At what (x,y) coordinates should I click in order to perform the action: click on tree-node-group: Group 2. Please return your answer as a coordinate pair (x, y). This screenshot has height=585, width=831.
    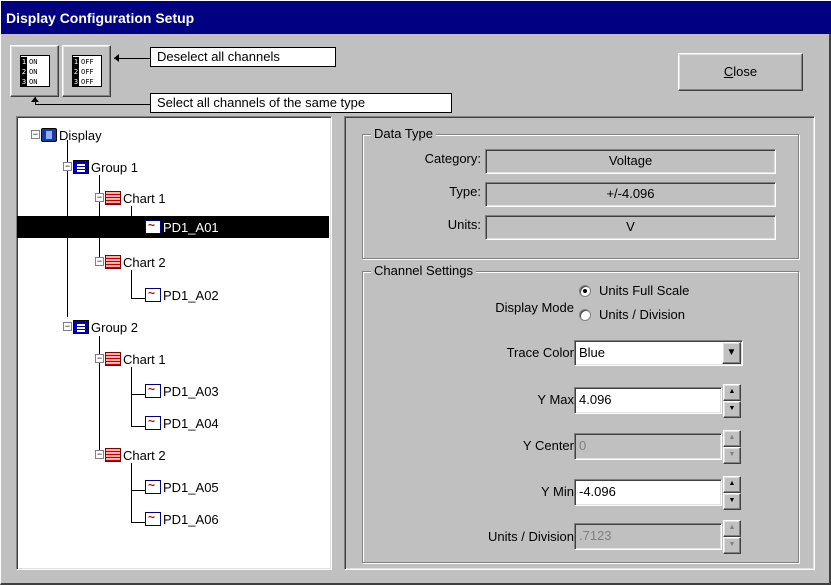
    Looking at the image, I should click on (105, 327).